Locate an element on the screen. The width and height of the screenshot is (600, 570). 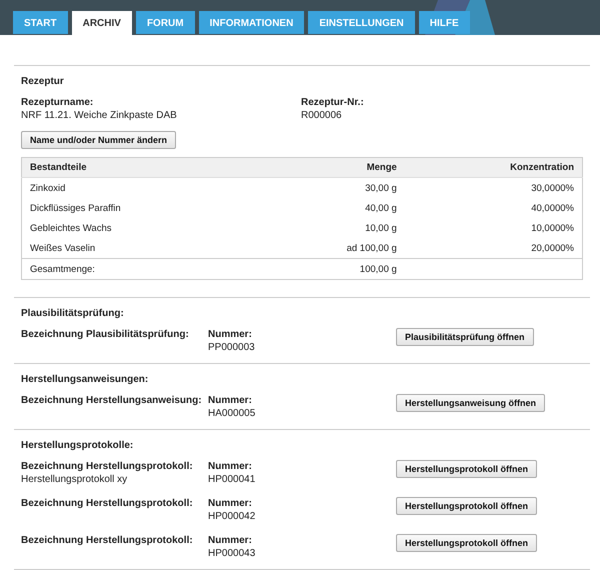
table-cell: 100,00 g is located at coordinates (331, 269).